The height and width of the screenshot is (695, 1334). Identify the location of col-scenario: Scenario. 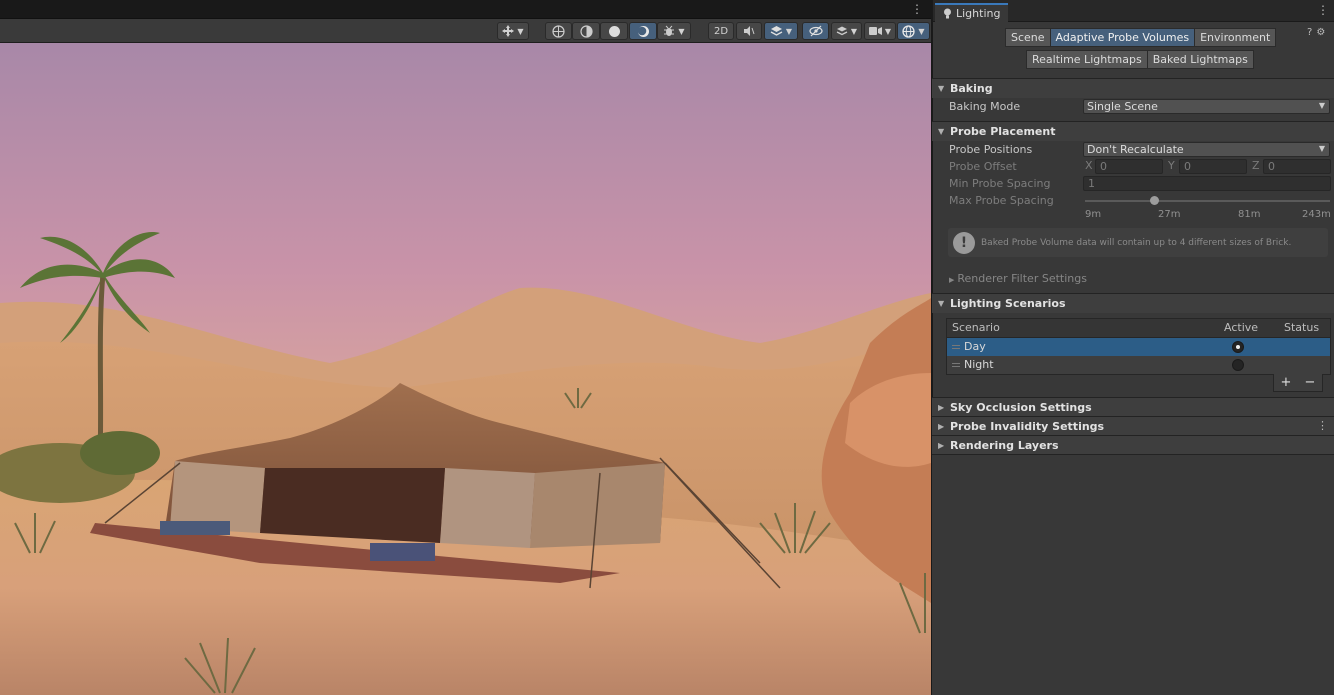
(976, 327).